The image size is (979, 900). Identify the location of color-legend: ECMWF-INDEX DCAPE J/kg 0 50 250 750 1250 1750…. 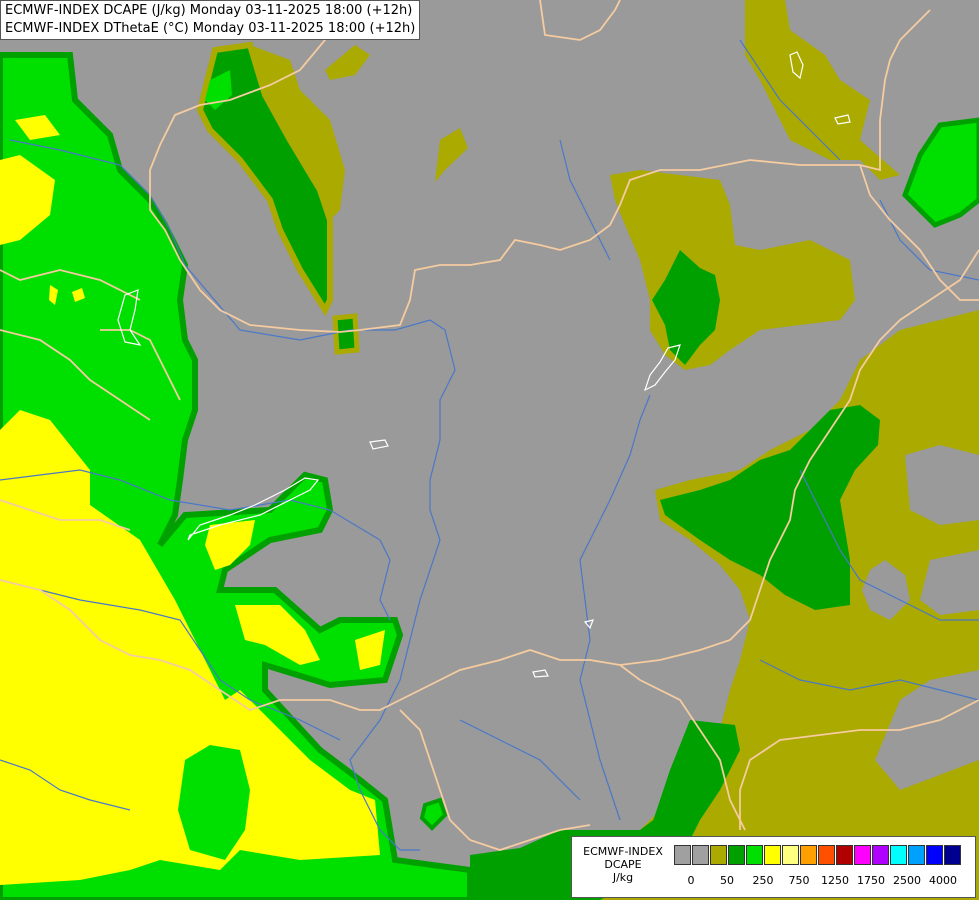
(773, 867).